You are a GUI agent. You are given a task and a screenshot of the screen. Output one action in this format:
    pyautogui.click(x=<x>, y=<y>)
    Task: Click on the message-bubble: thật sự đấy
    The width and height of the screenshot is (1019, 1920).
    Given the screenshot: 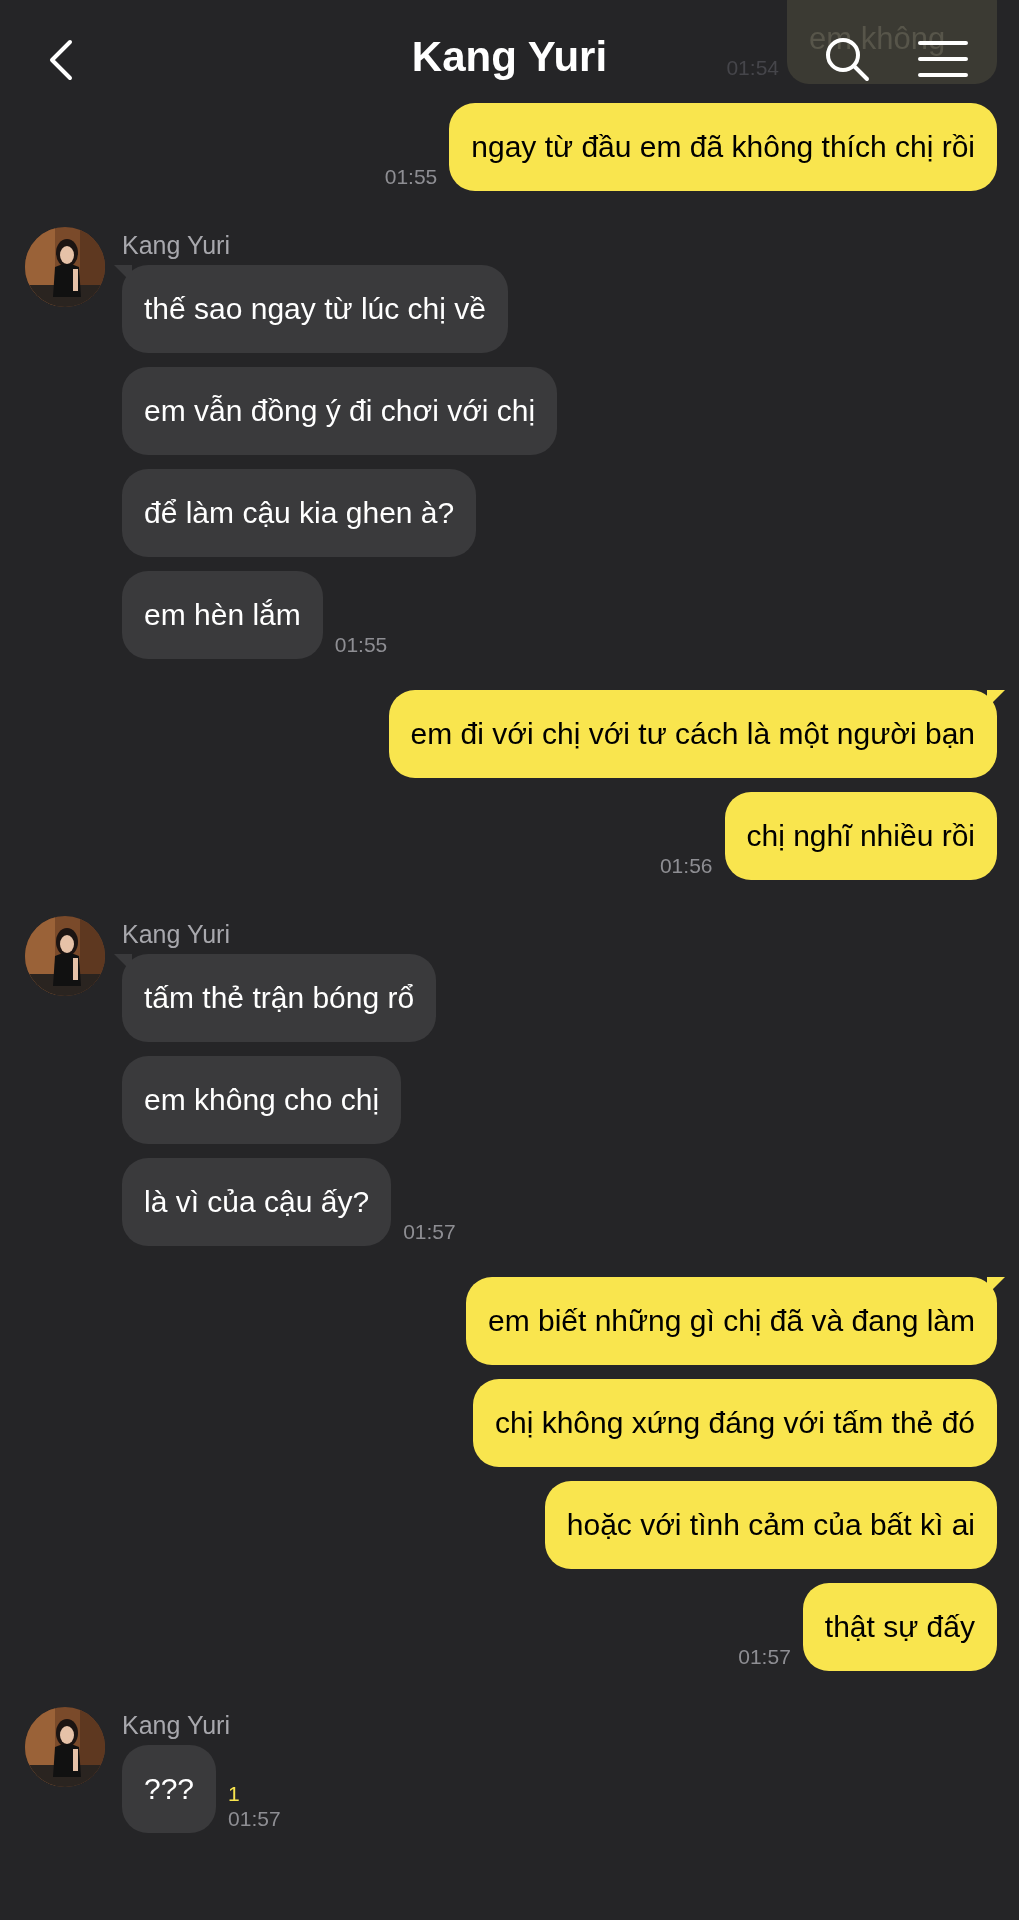 What is the action you would take?
    pyautogui.click(x=899, y=1627)
    